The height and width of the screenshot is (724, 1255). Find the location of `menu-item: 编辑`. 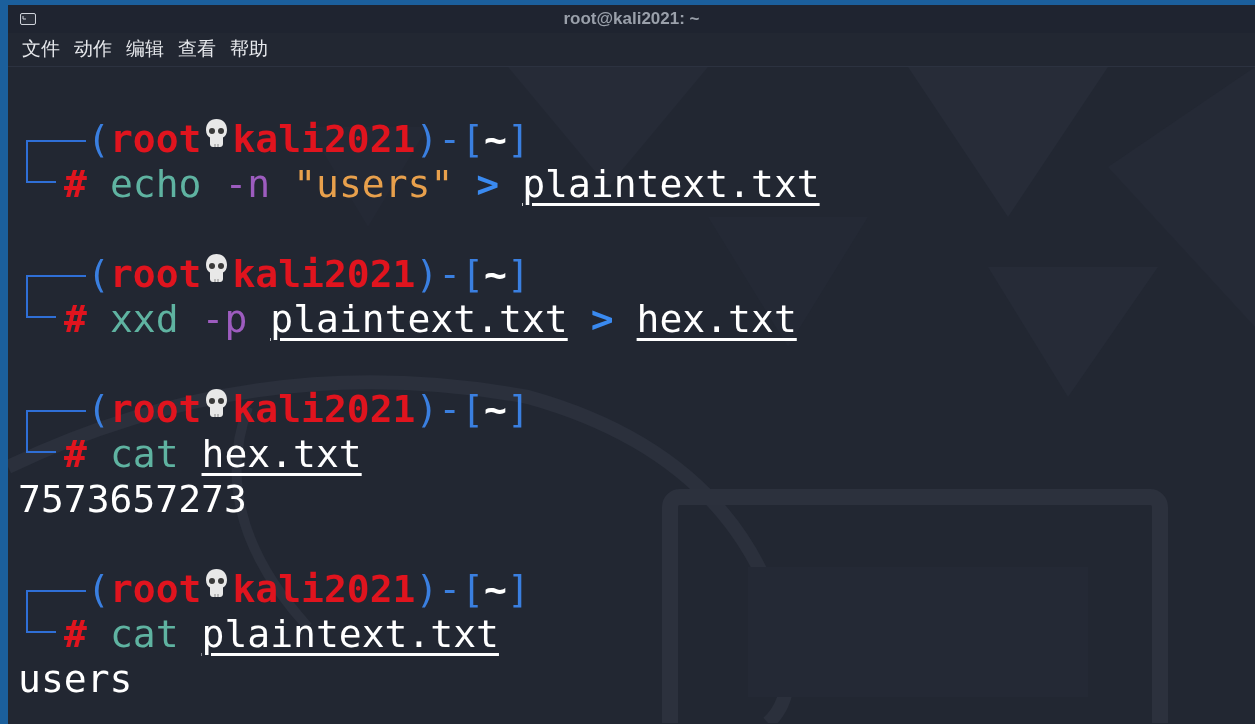

menu-item: 编辑 is located at coordinates (145, 49).